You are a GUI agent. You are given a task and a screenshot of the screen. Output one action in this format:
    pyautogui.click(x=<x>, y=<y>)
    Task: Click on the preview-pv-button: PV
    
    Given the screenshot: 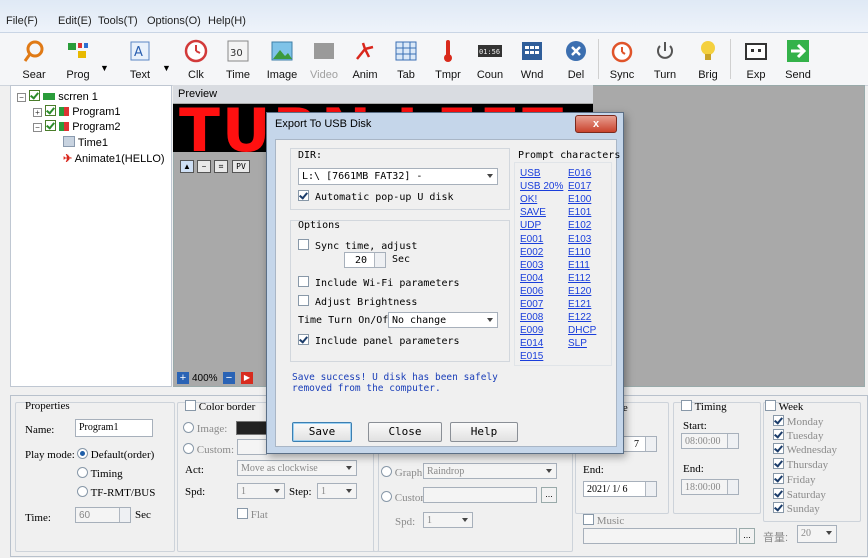 What is the action you would take?
    pyautogui.click(x=241, y=166)
    